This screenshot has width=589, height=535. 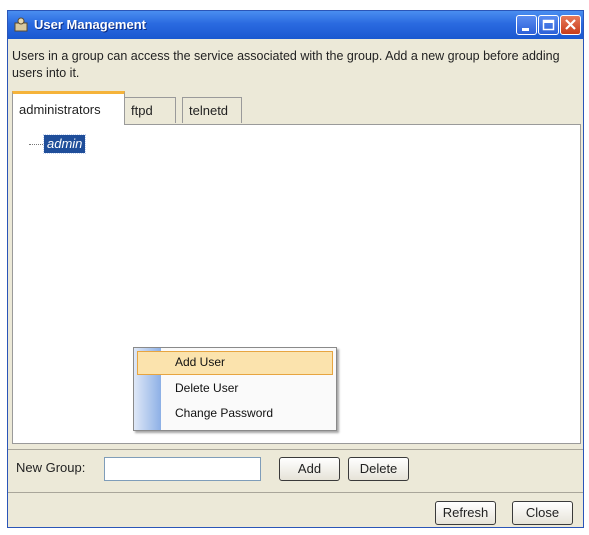 What do you see at coordinates (295, 449) in the screenshot?
I see `divider` at bounding box center [295, 449].